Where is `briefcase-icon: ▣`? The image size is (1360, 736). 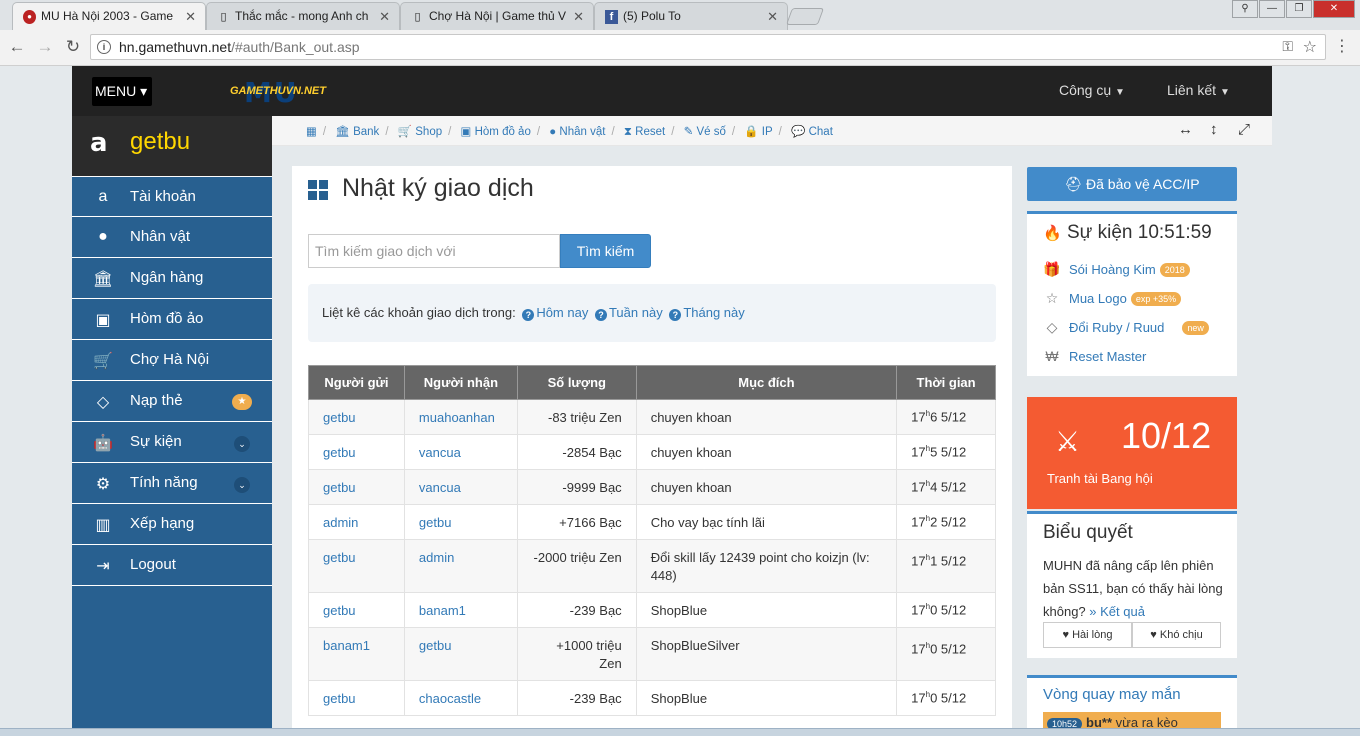 briefcase-icon: ▣ is located at coordinates (103, 320).